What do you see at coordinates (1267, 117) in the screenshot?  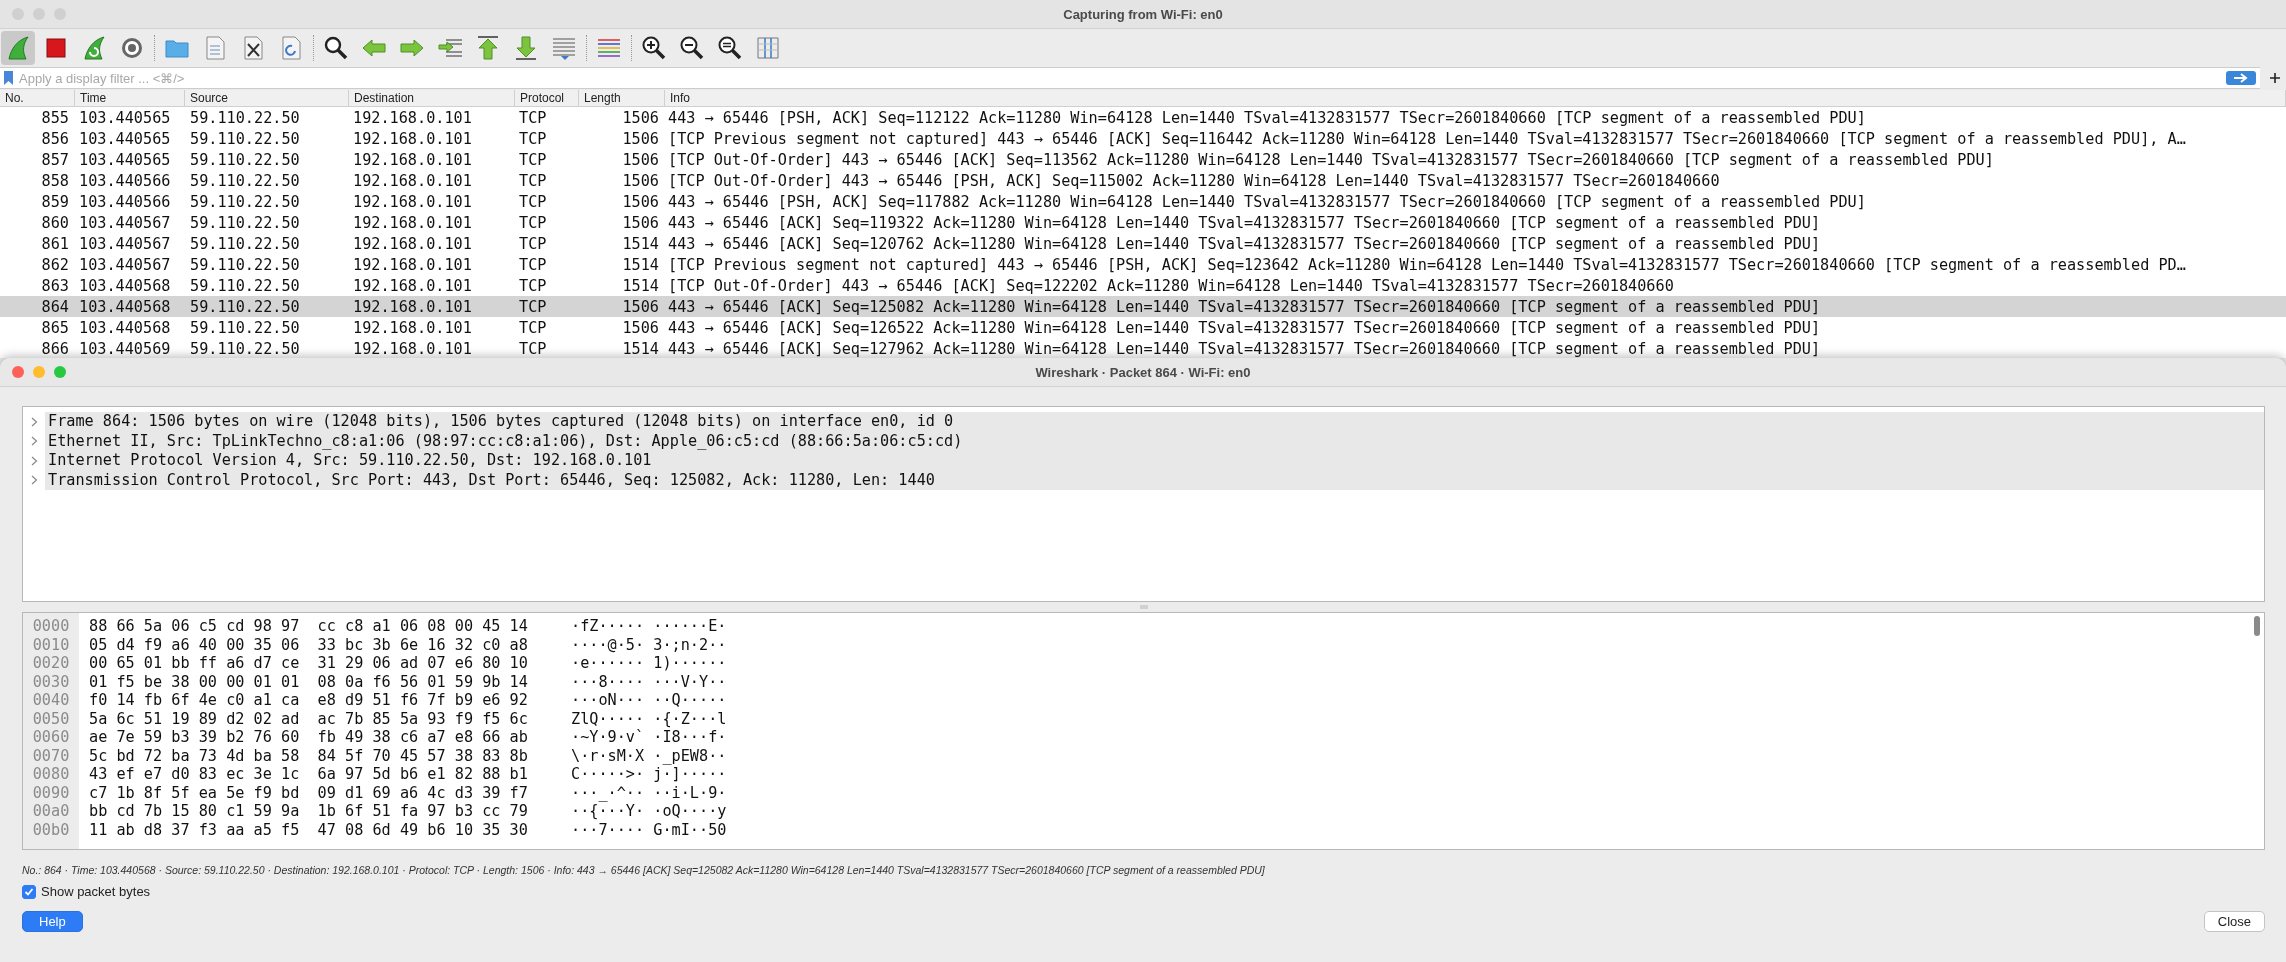 I see `table-cell-text: 443 → 65446 [PSH, ACK] Seq=112122 Ack=11280 Win=64128 Len=1440 TSval=4132831577 TSecr=2601840660 [TCP segment of a reassembled PDU]` at bounding box center [1267, 117].